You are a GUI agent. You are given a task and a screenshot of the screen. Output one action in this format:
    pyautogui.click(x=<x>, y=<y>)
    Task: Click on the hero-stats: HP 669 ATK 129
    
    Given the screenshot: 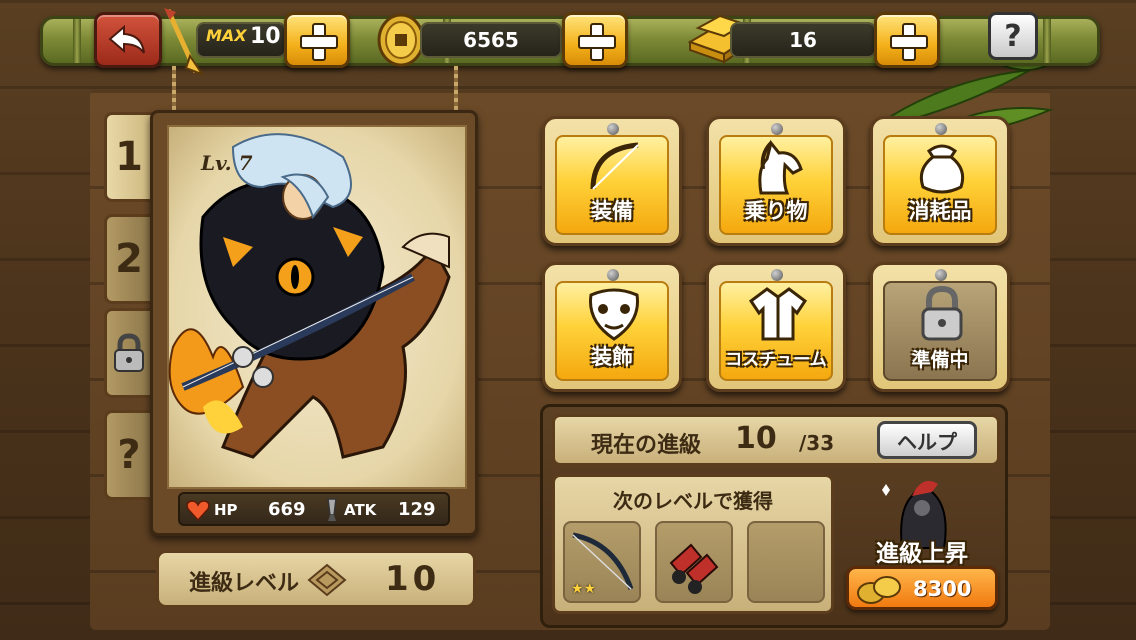 What is the action you would take?
    pyautogui.click(x=314, y=509)
    